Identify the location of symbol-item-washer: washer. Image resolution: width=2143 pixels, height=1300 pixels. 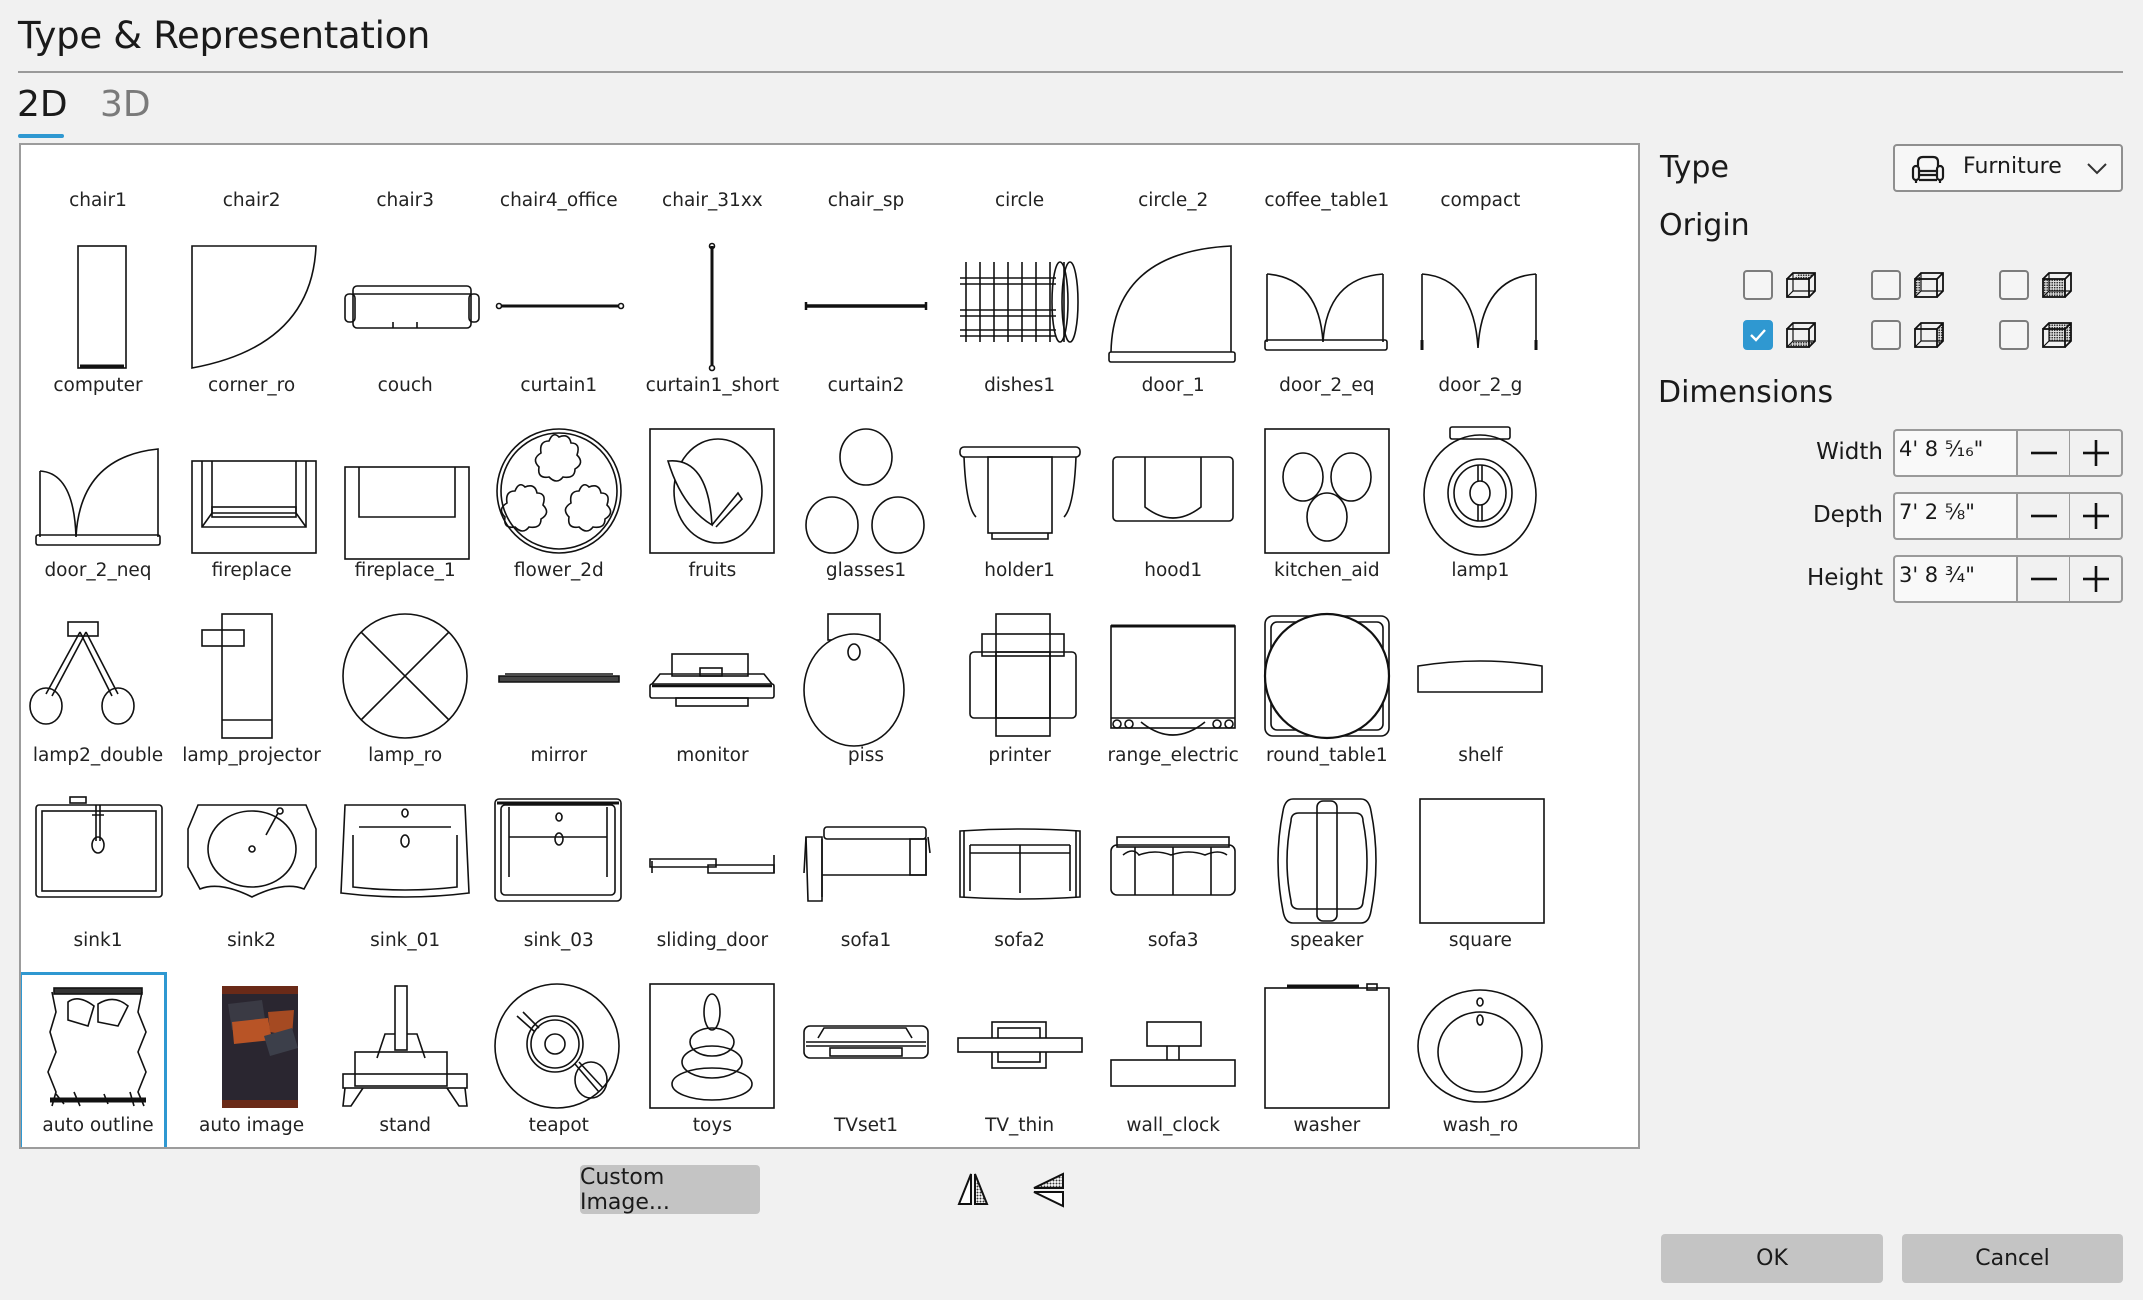
(1327, 1058).